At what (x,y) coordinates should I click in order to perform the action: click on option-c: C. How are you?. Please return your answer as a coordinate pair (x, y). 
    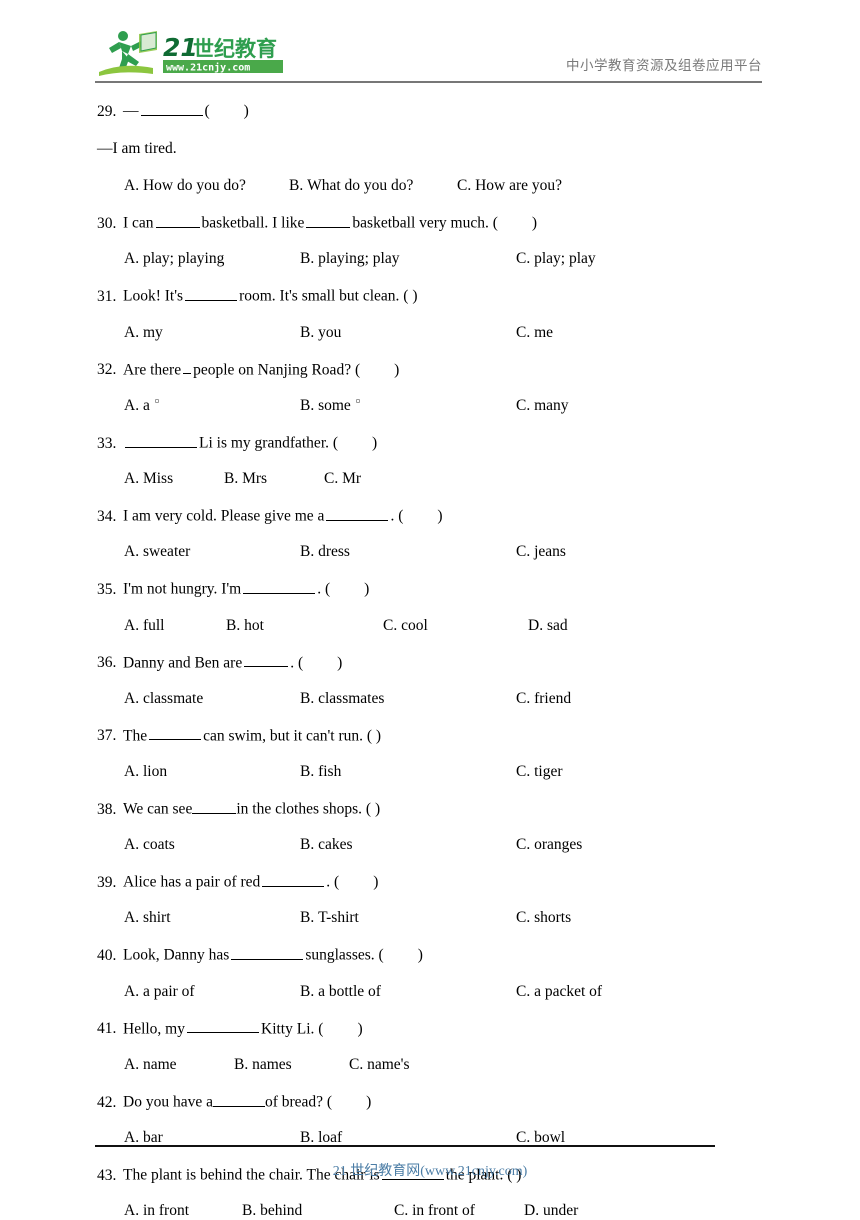
    Looking at the image, I should click on (509, 186).